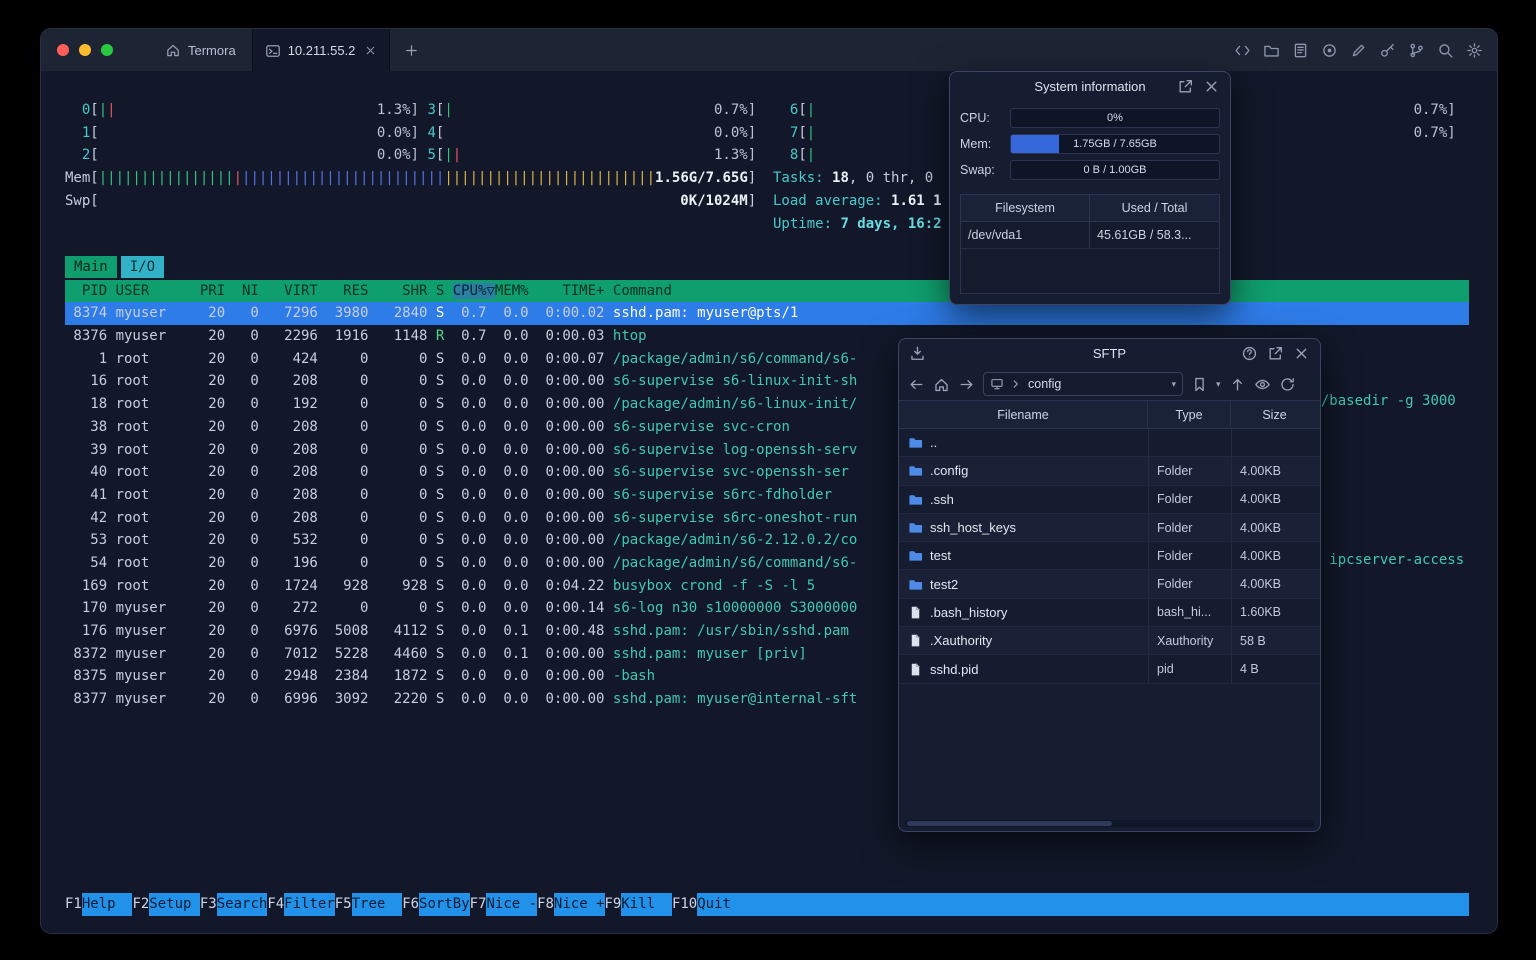  Describe the element at coordinates (1023, 612) in the screenshot. I see `file-name-cell: .bash_history` at that location.